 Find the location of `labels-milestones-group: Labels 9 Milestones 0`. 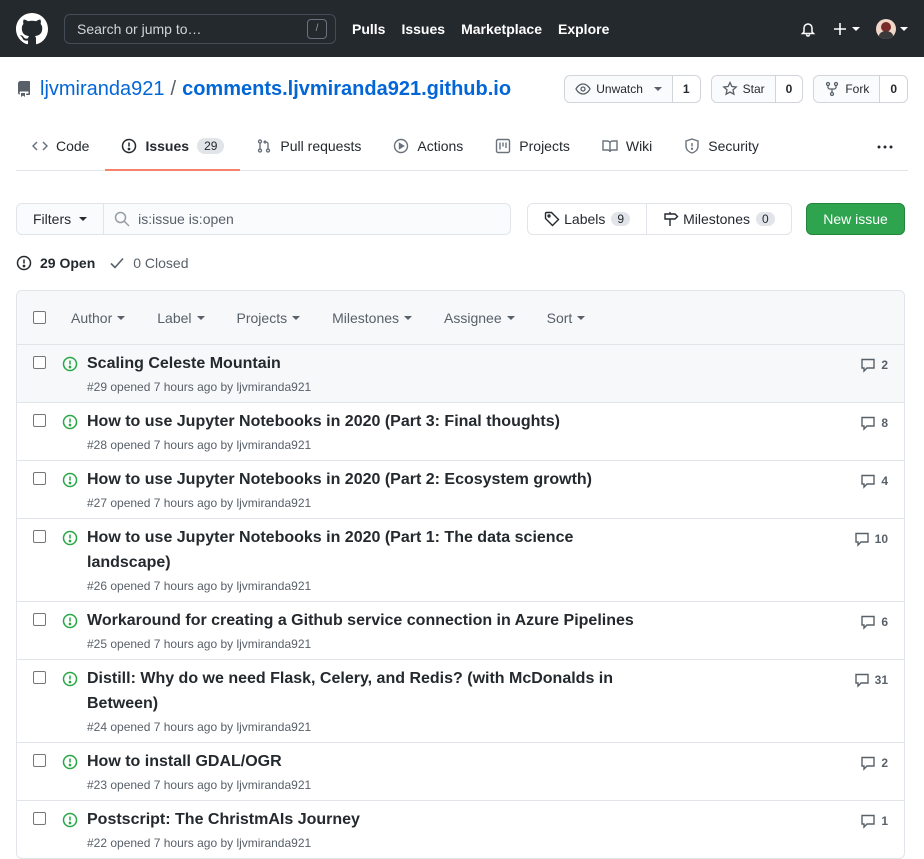

labels-milestones-group: Labels 9 Milestones 0 is located at coordinates (659, 219).